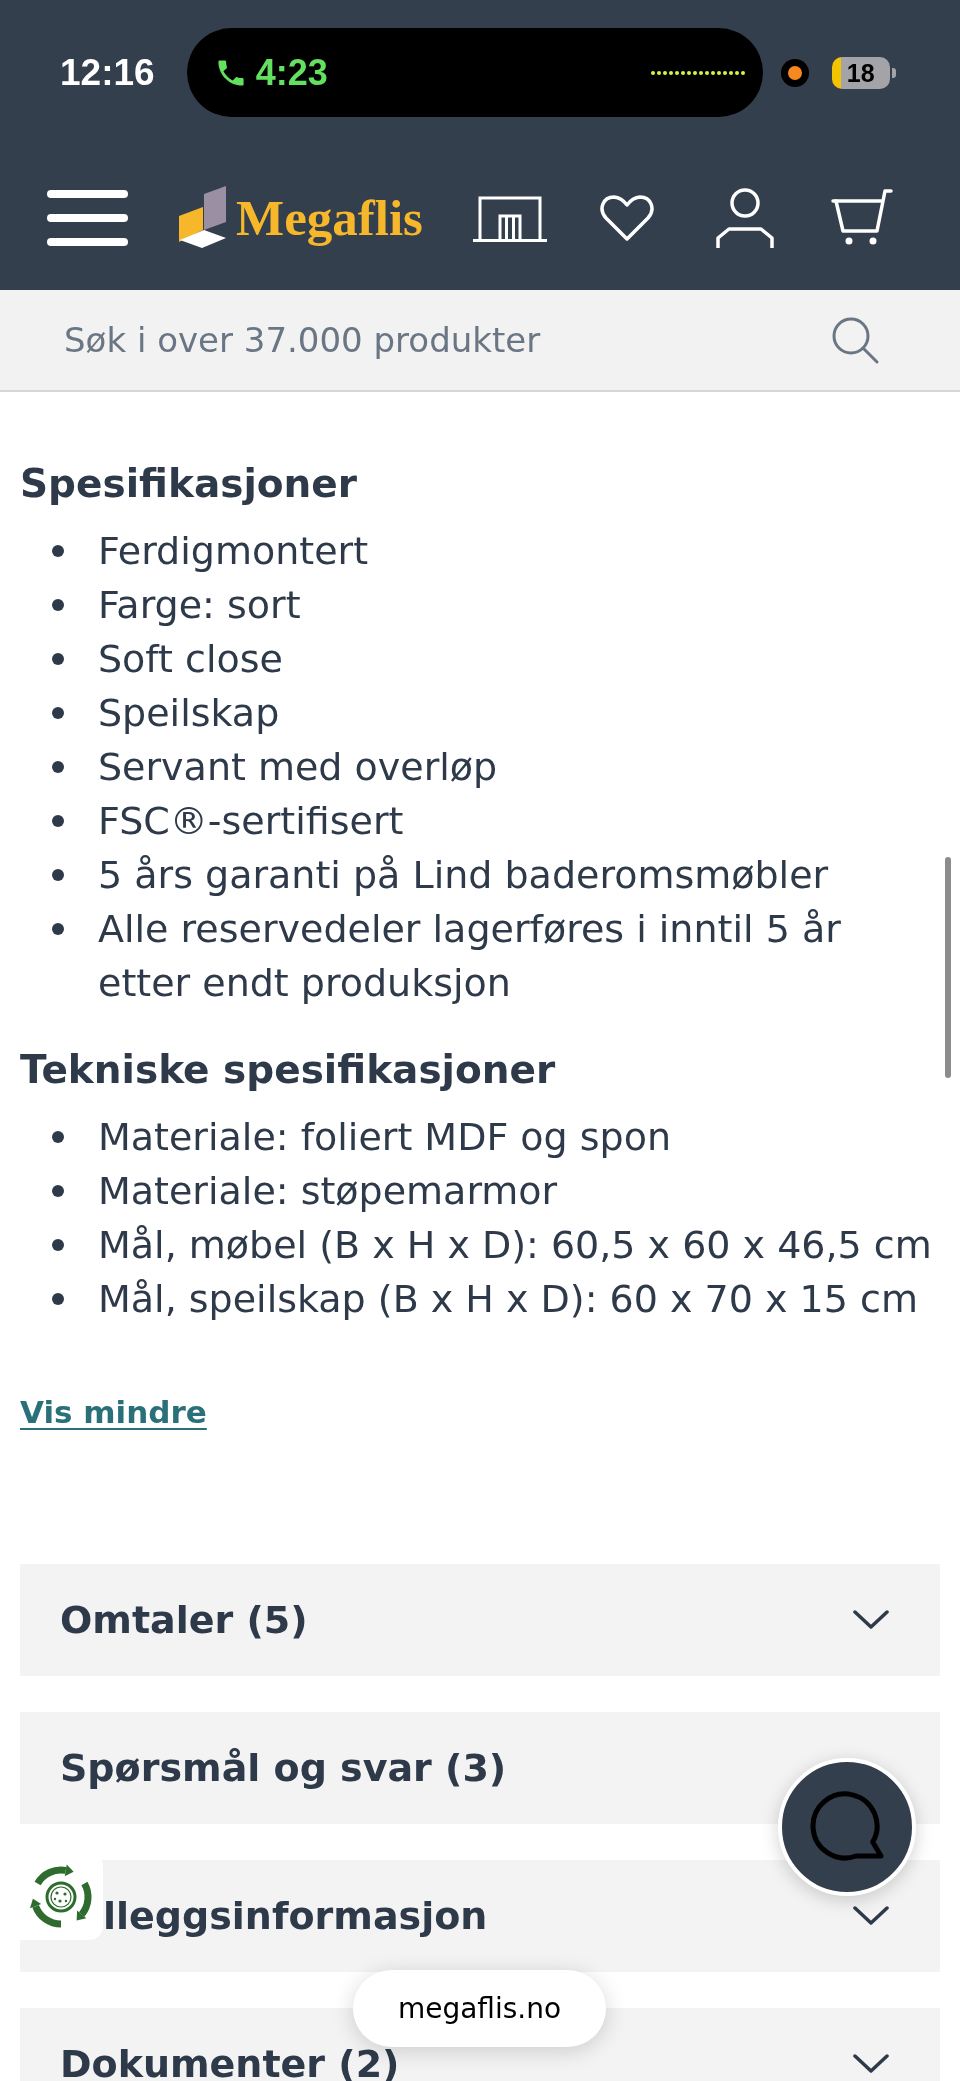 The image size is (960, 2081). I want to click on spec-item: Alle reservedeler lagerføres i inntil 5 år etter endt produksjon, so click(470, 956).